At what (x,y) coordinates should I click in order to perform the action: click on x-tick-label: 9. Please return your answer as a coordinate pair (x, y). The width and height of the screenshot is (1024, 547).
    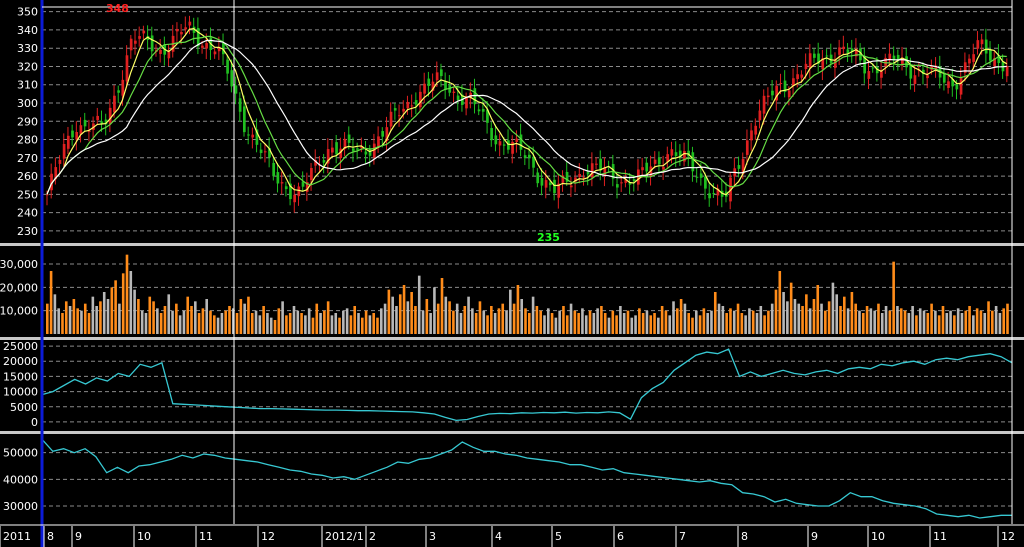
    Looking at the image, I should click on (78, 536).